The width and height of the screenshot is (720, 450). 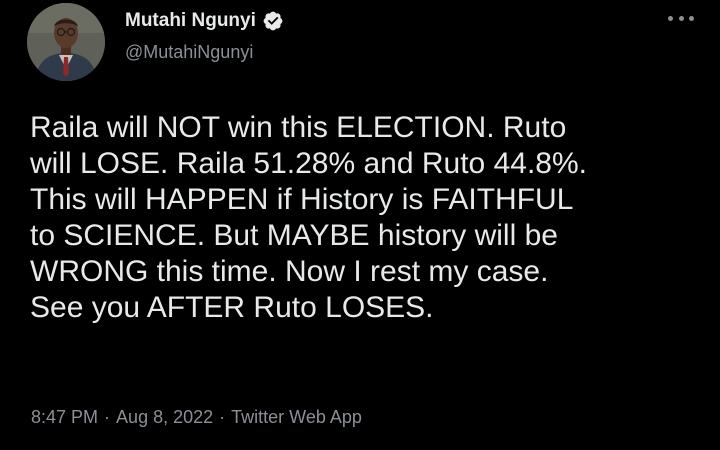 I want to click on avatar, so click(x=66, y=42).